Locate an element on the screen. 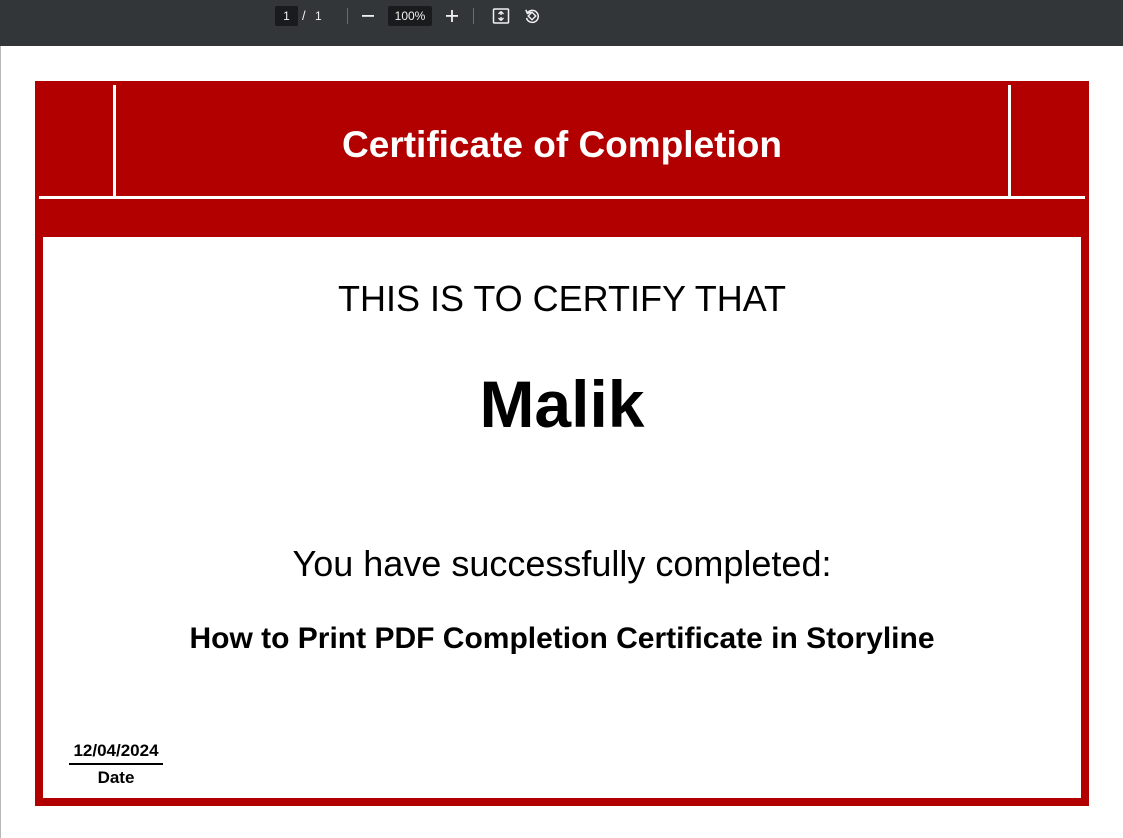 The height and width of the screenshot is (838, 1123). date-block: 12/04/2024 Date is located at coordinates (116, 765).